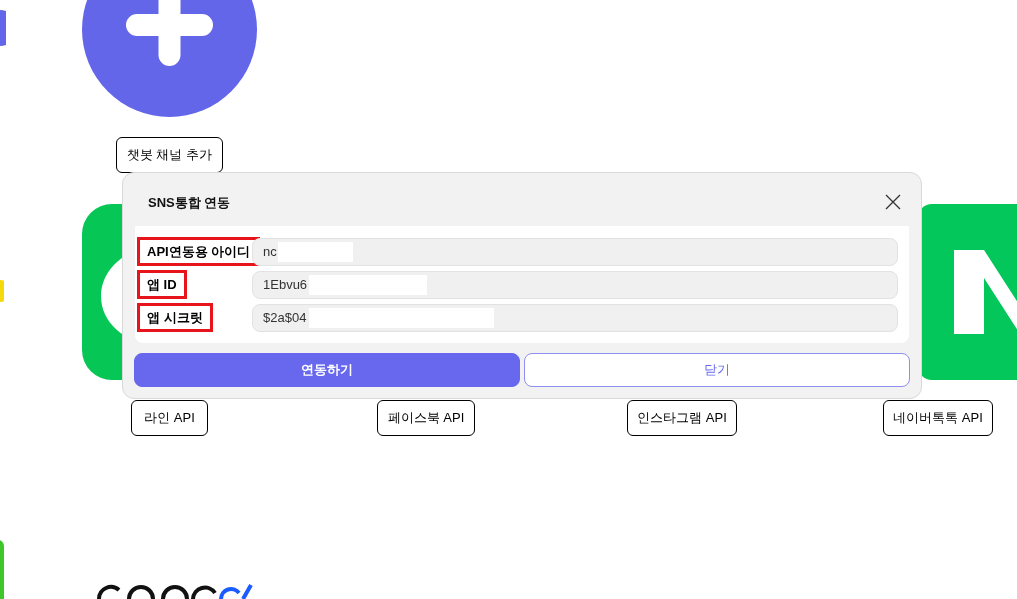 The height and width of the screenshot is (599, 1017). Describe the element at coordinates (169, 155) in the screenshot. I see `add-channel-button: 챗봇 채널 추가` at that location.